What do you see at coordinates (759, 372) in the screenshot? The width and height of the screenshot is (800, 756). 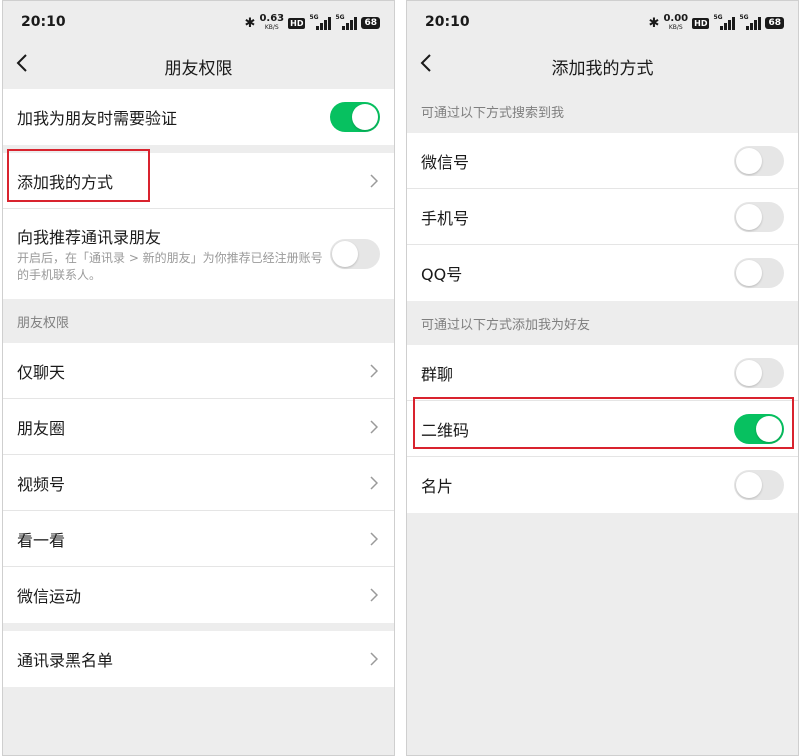 I see `group-chat-toggle` at bounding box center [759, 372].